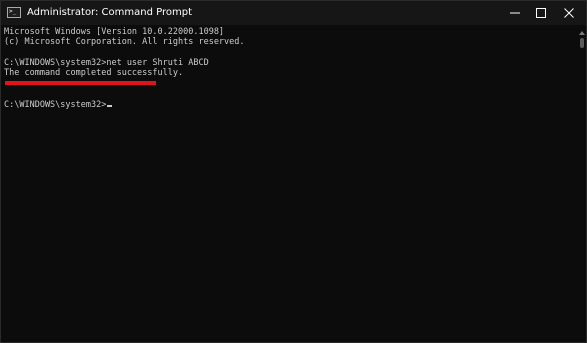  What do you see at coordinates (14, 12) in the screenshot?
I see `cmd-icon: >_` at bounding box center [14, 12].